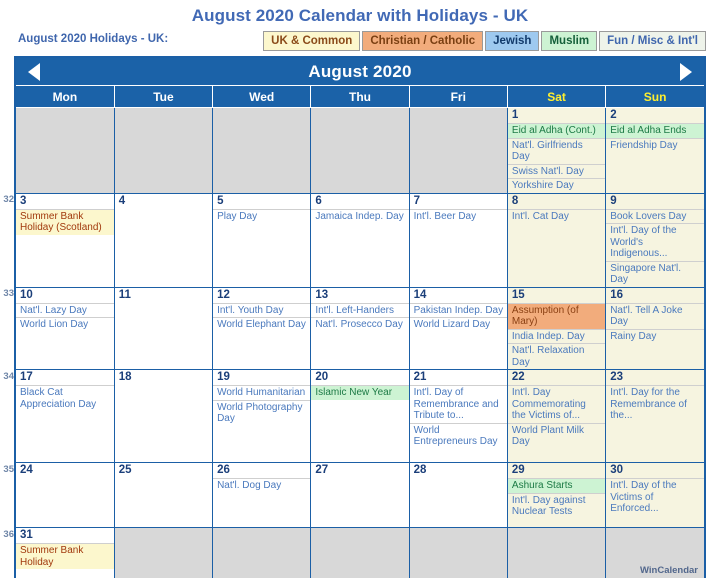 Image resolution: width=720 pixels, height=578 pixels. Describe the element at coordinates (360, 495) in the screenshot. I see `calendar-cell-day: 27` at that location.